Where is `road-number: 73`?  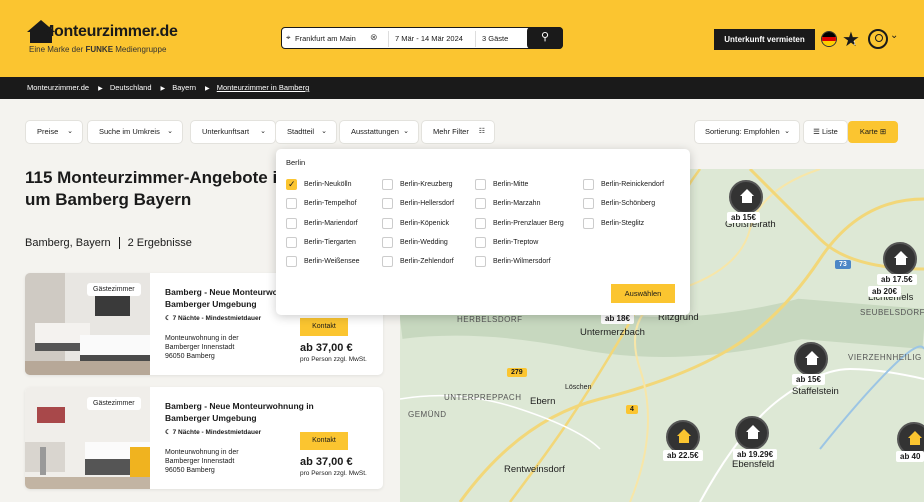
road-number: 73 is located at coordinates (843, 264).